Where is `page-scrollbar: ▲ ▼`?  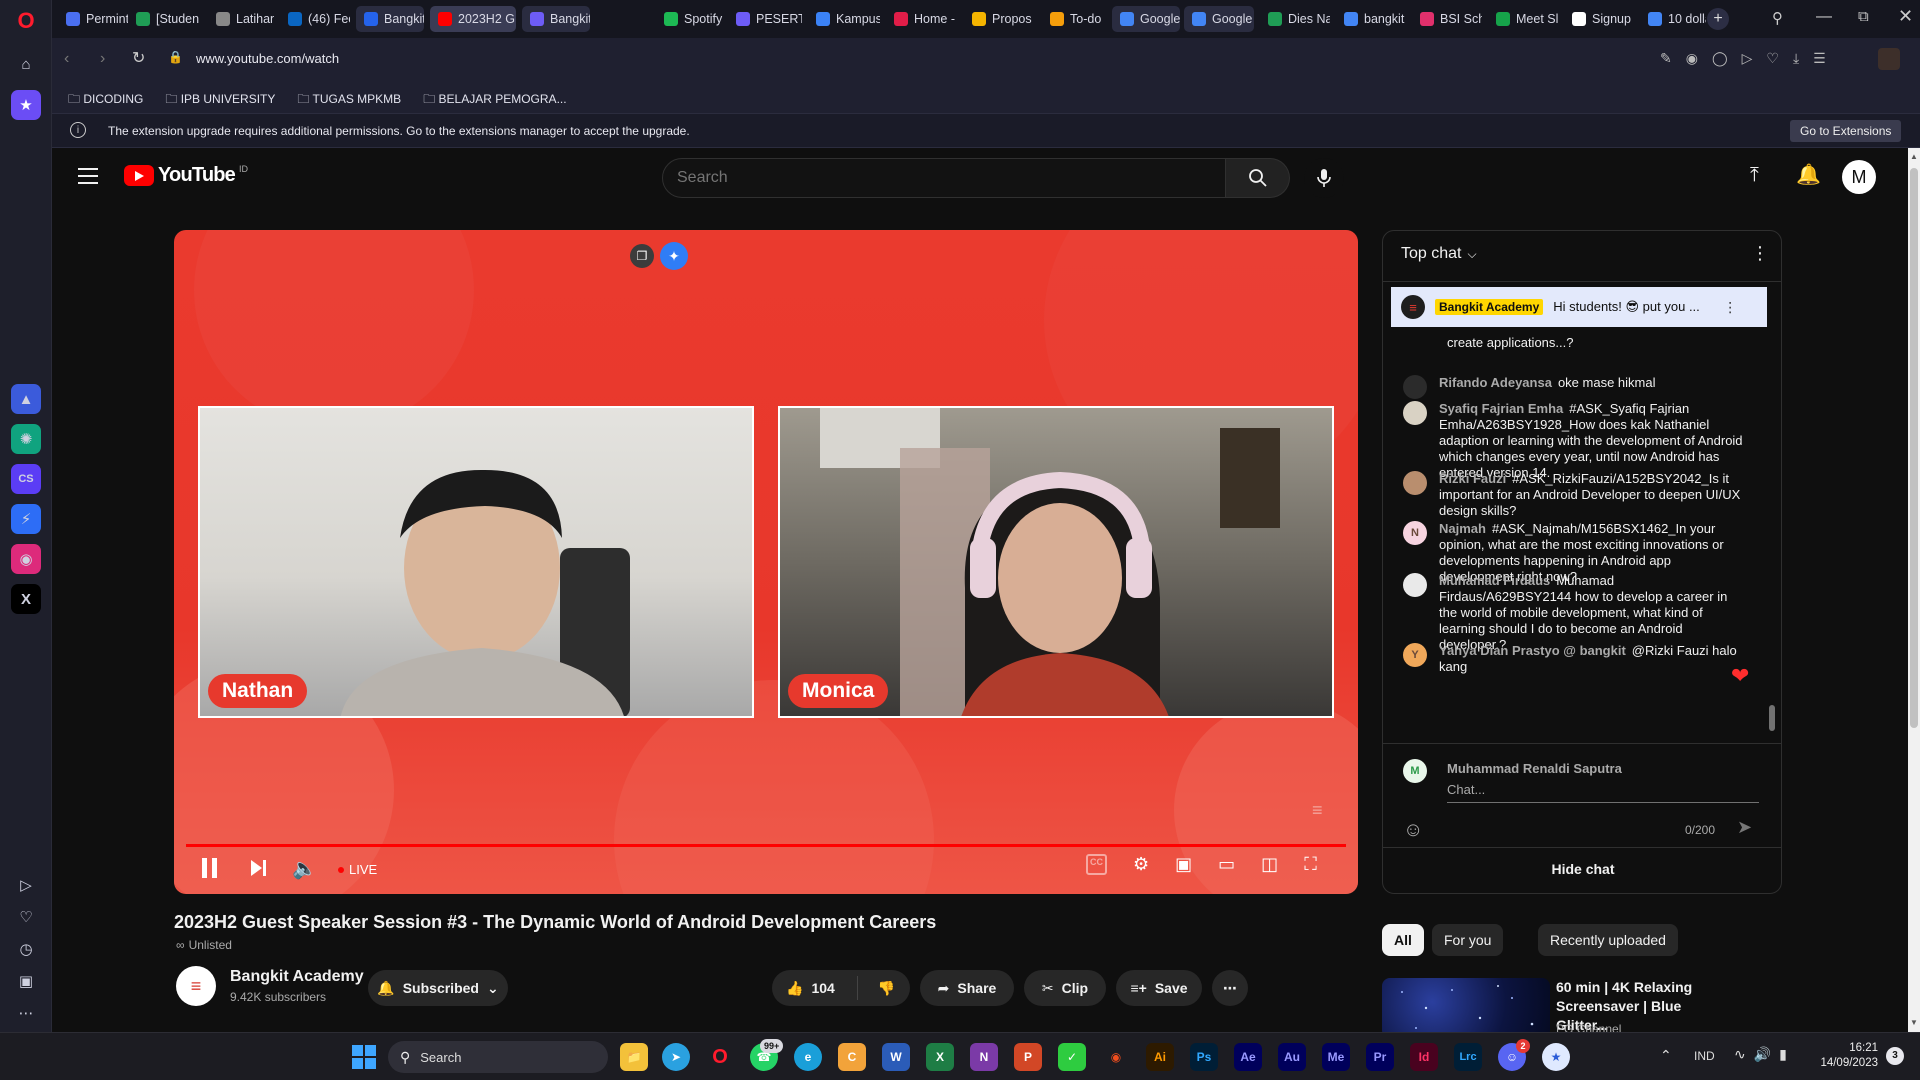
page-scrollbar: ▲ ▼ is located at coordinates (1914, 590).